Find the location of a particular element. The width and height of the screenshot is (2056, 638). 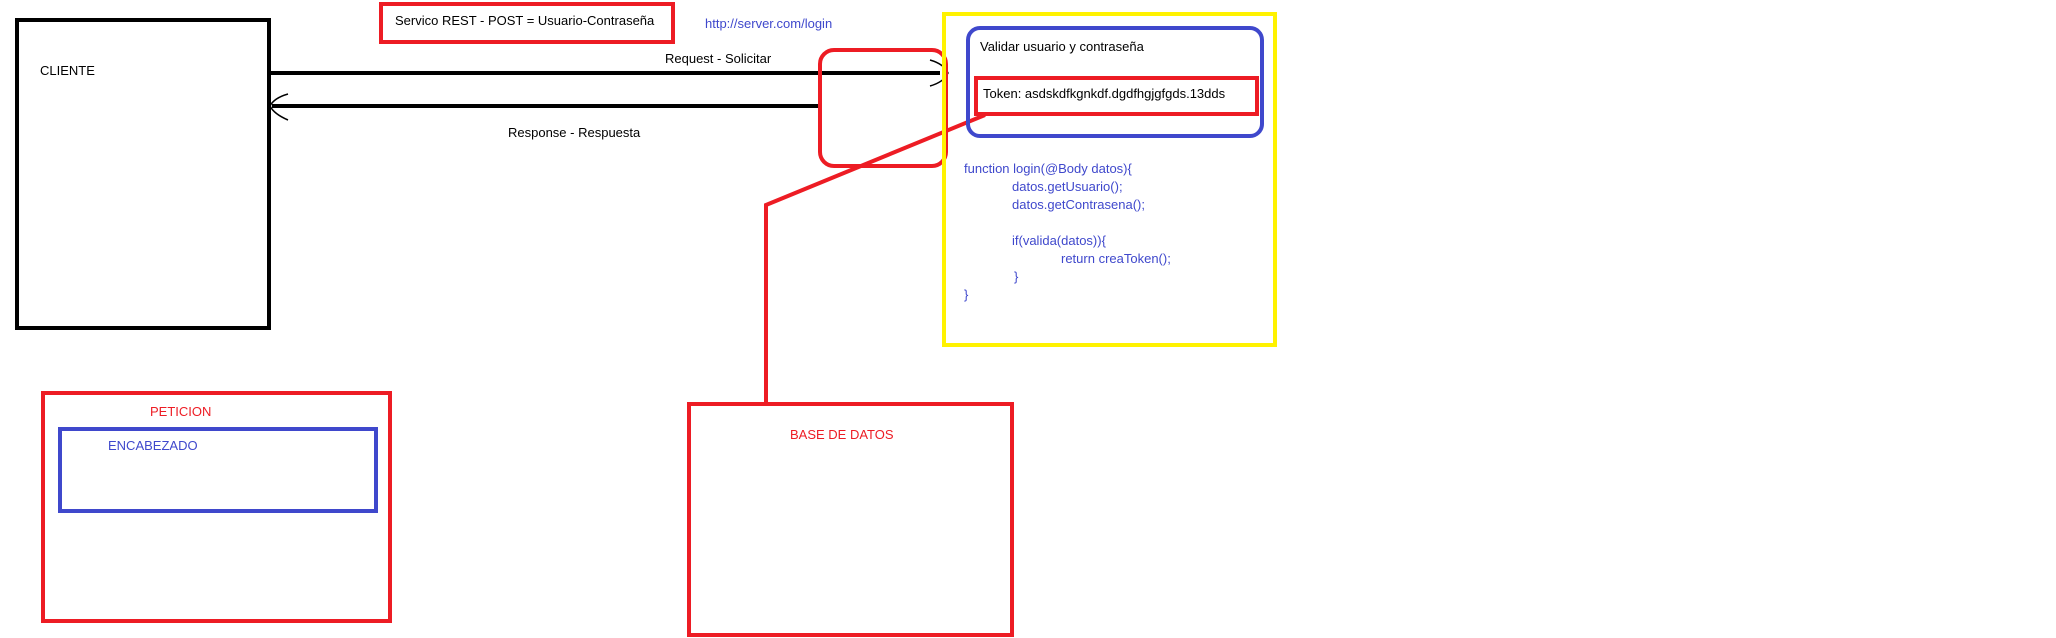

code-line: return creaToken(); is located at coordinates (1116, 258).